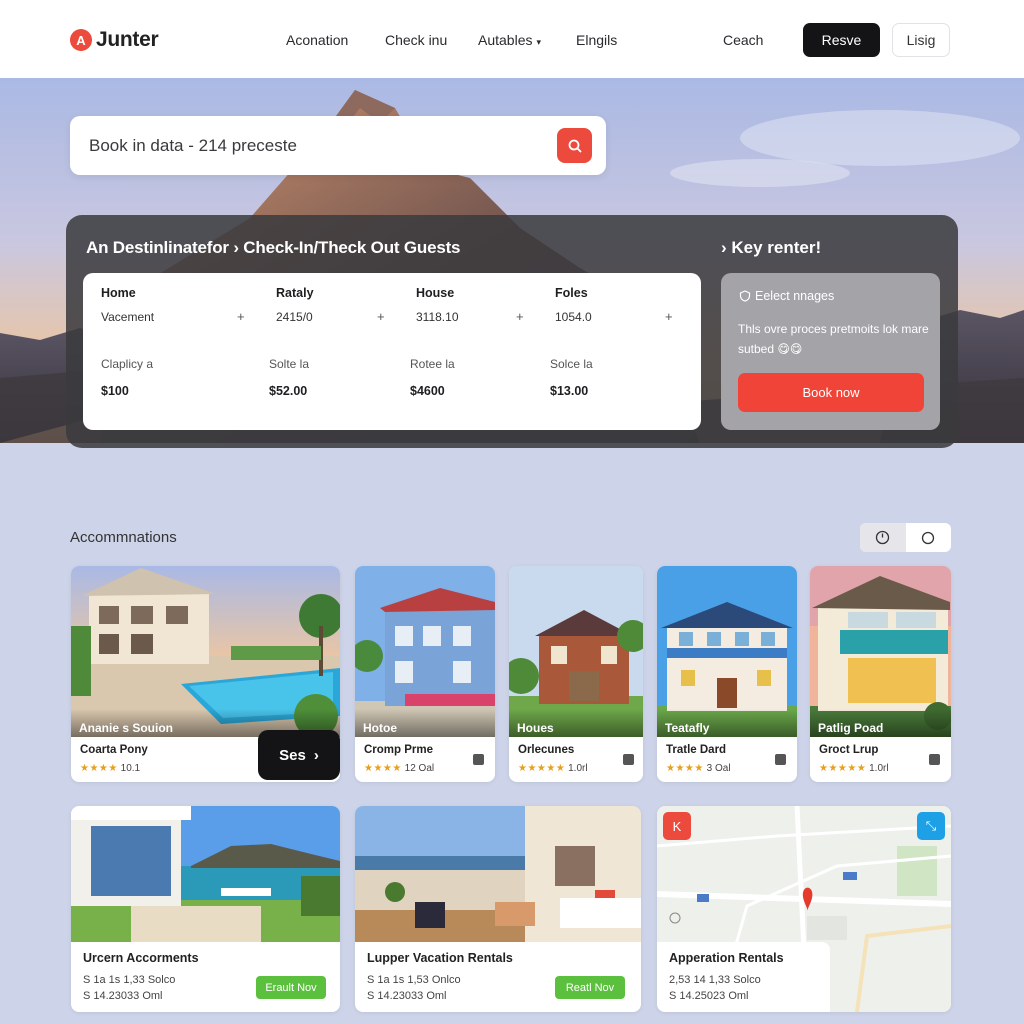  Describe the element at coordinates (571, 293) in the screenshot. I see `column-head: Foles` at that location.